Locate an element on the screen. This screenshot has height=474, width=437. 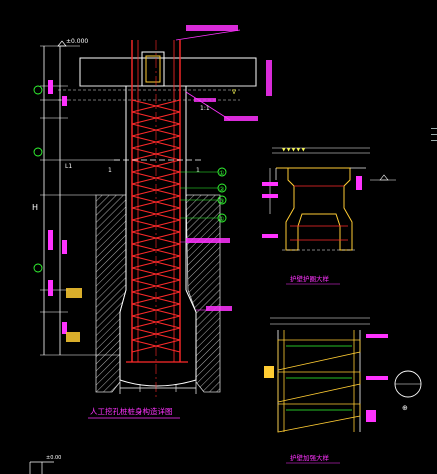
detail-casing: ⊕ 护壁加强大样 is located at coordinates (343, 390).